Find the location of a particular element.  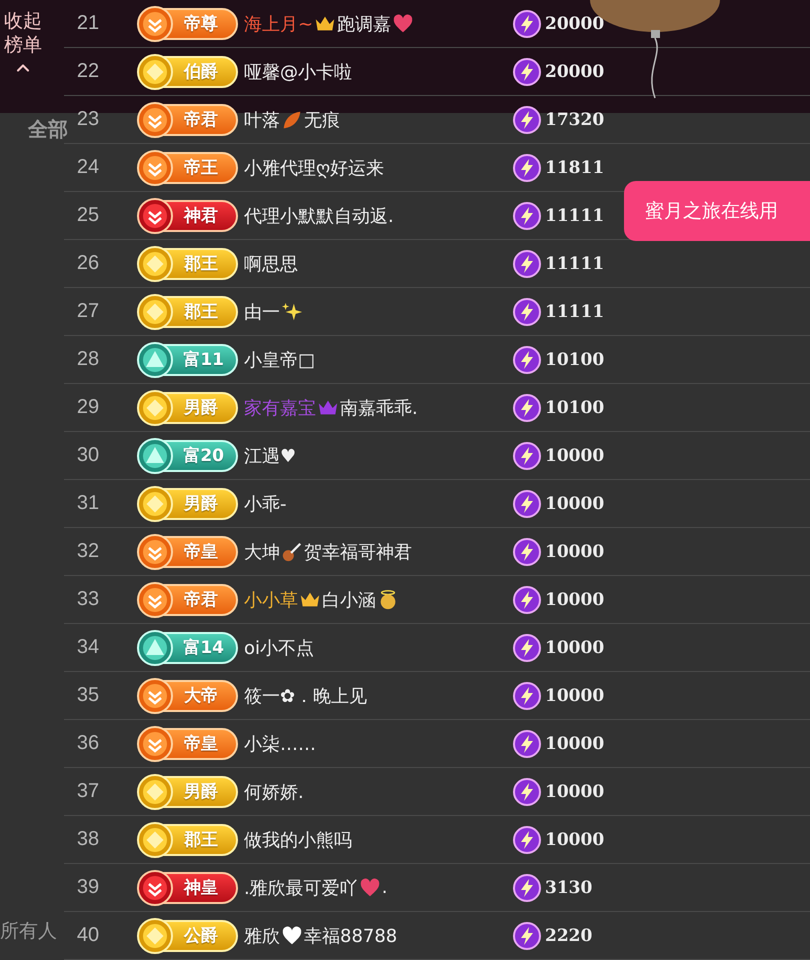

user-name: 叶落 is located at coordinates (262, 120).